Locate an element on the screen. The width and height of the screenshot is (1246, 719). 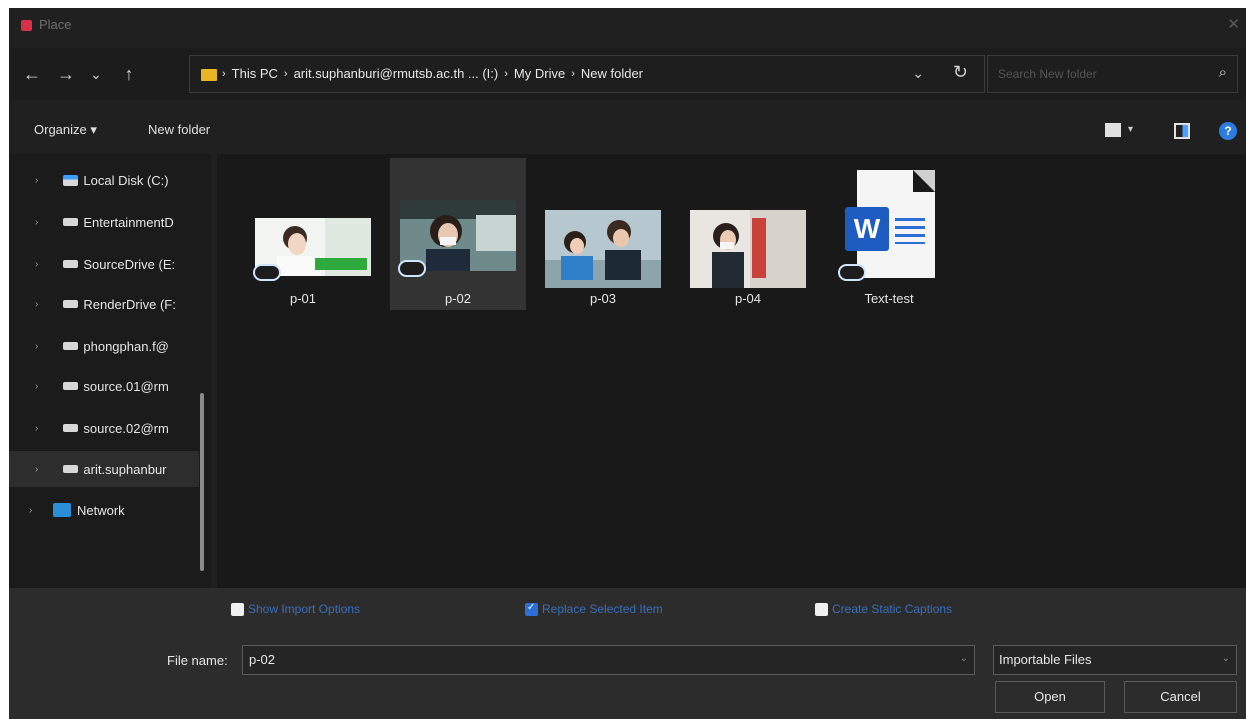
file-type-value: Importable Files is located at coordinates (1045, 659).